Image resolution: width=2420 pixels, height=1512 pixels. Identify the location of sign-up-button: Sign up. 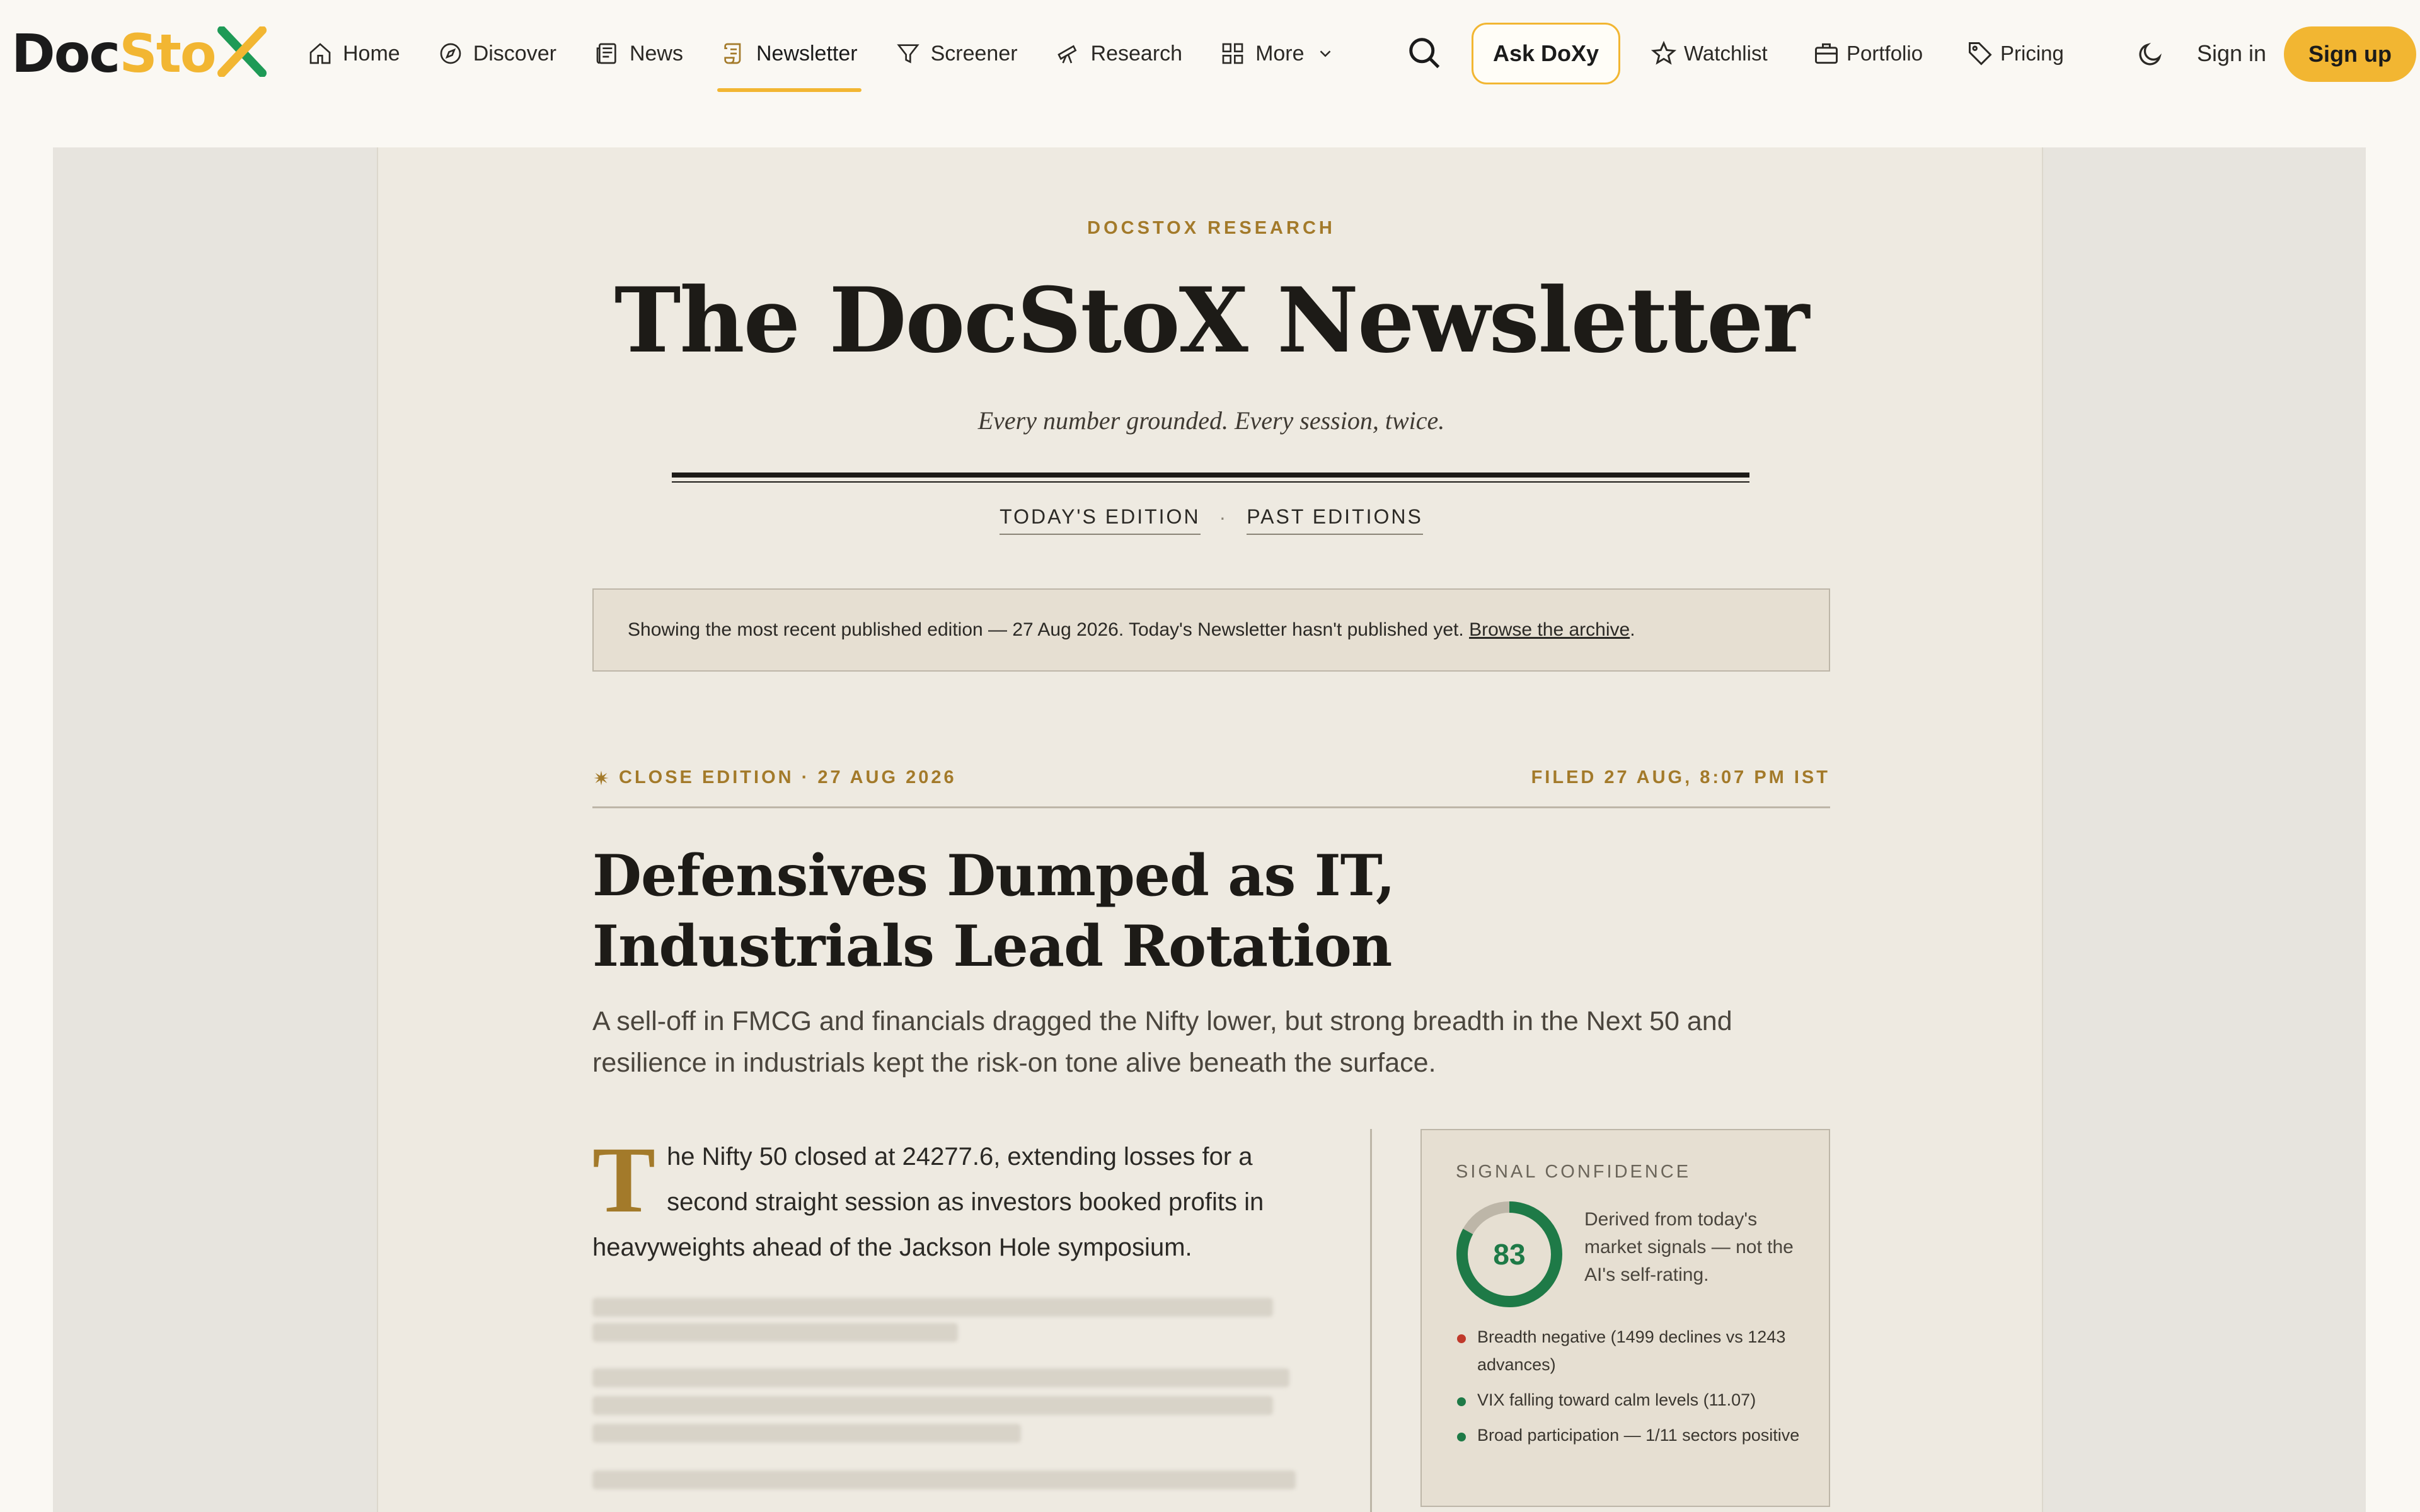
(2350, 54).